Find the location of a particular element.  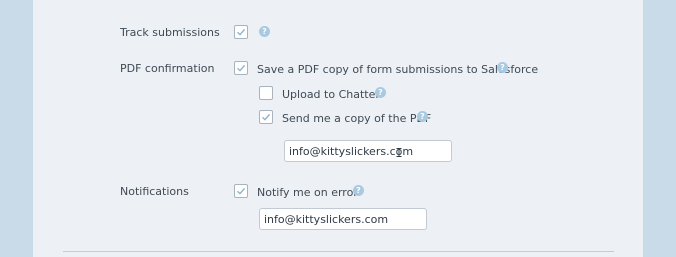

send-copy-checkbox is located at coordinates (266, 117).